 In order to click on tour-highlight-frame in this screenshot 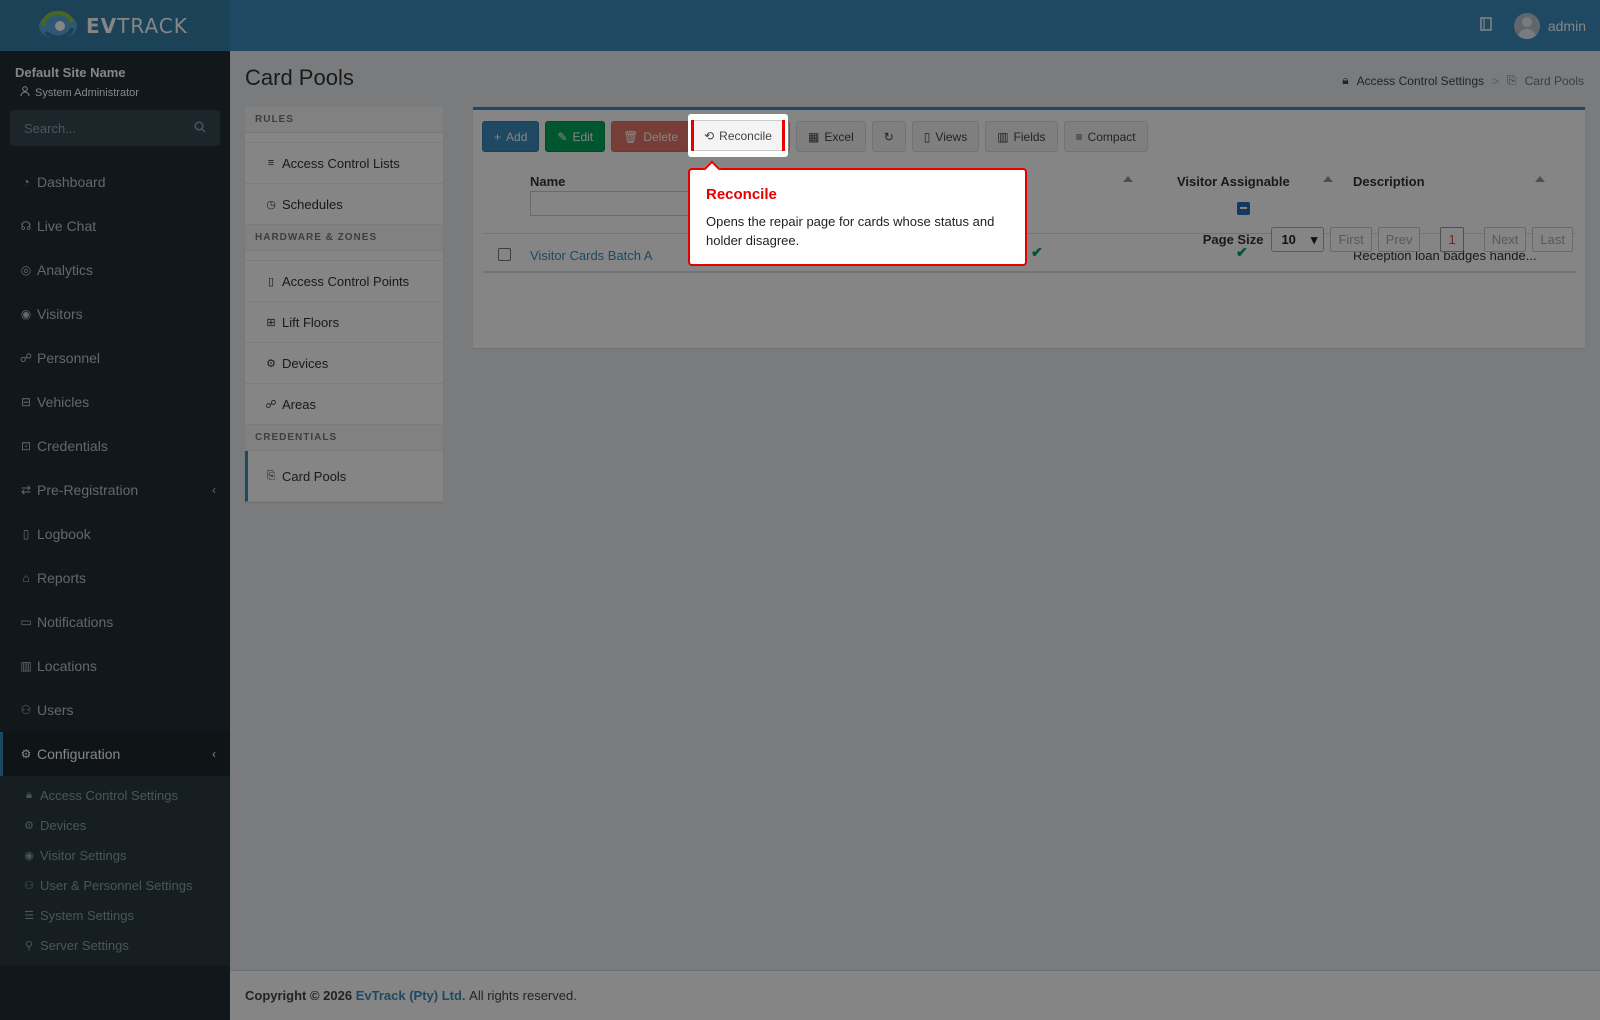, I will do `click(738, 135)`.